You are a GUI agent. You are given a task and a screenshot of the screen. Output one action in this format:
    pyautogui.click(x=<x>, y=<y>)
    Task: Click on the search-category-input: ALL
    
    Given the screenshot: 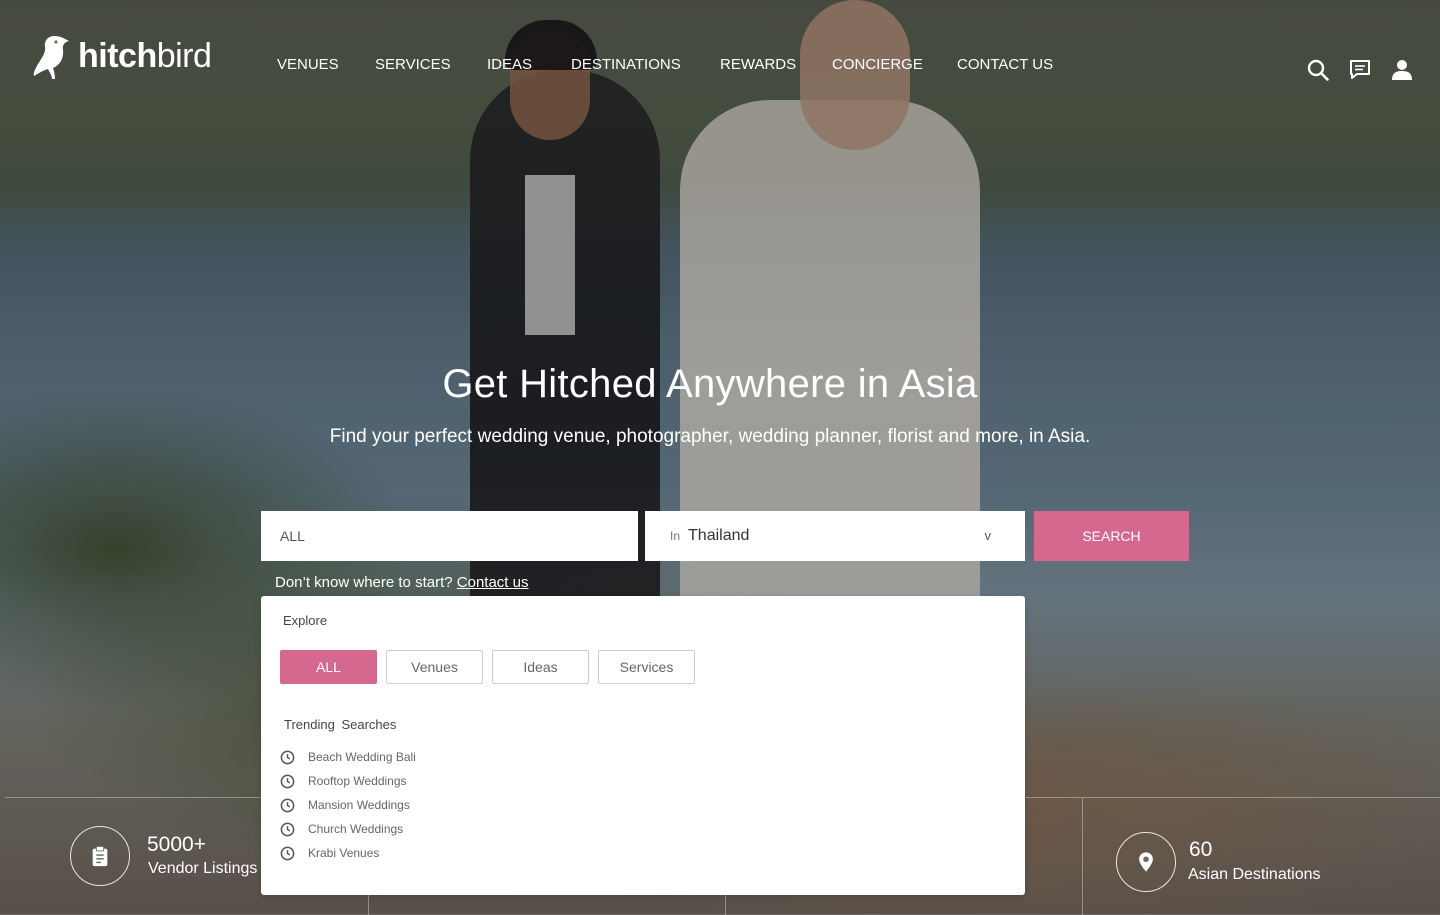 What is the action you would take?
    pyautogui.click(x=449, y=536)
    